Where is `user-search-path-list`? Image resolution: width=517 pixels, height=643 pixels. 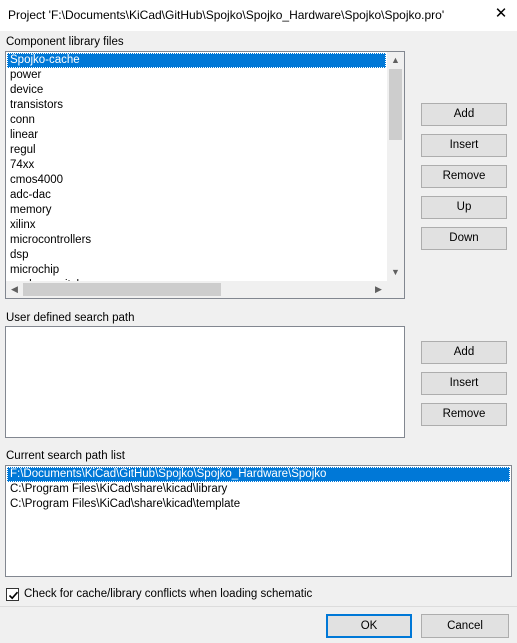 user-search-path-list is located at coordinates (205, 382).